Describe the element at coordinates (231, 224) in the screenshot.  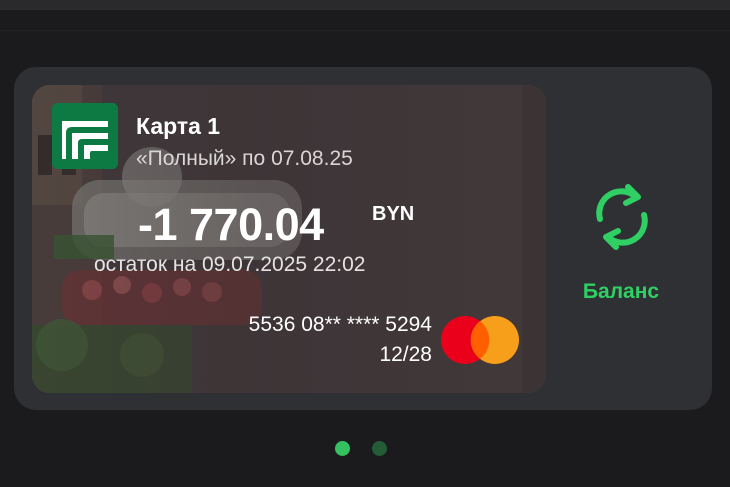
I see `balance-amount: -1 770.04` at that location.